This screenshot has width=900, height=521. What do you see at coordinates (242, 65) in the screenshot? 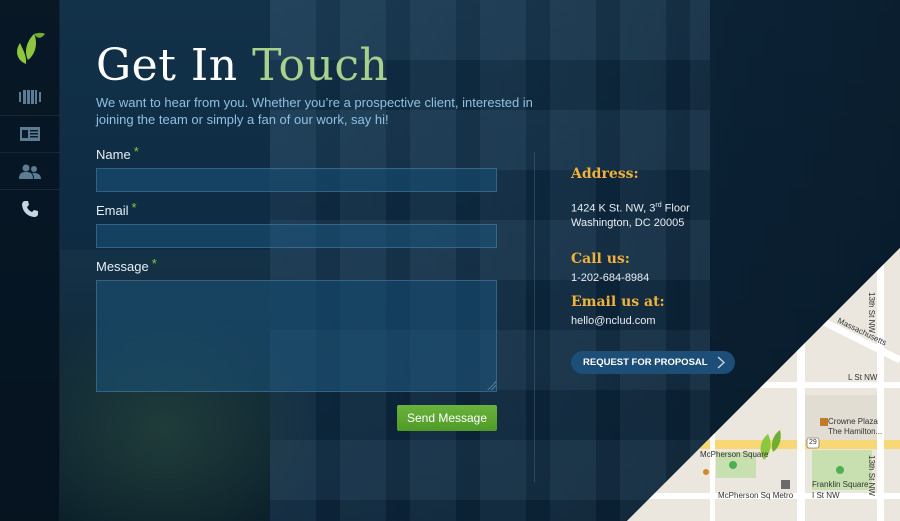
I see `page-title: Get In Touch` at bounding box center [242, 65].